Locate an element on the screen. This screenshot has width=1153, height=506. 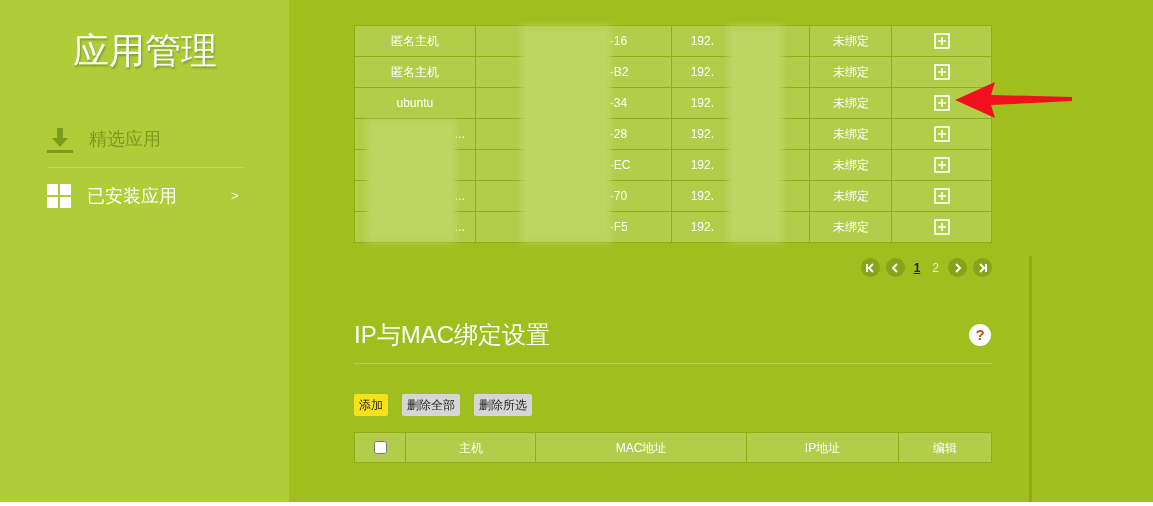
download-icon is located at coordinates (59, 139).